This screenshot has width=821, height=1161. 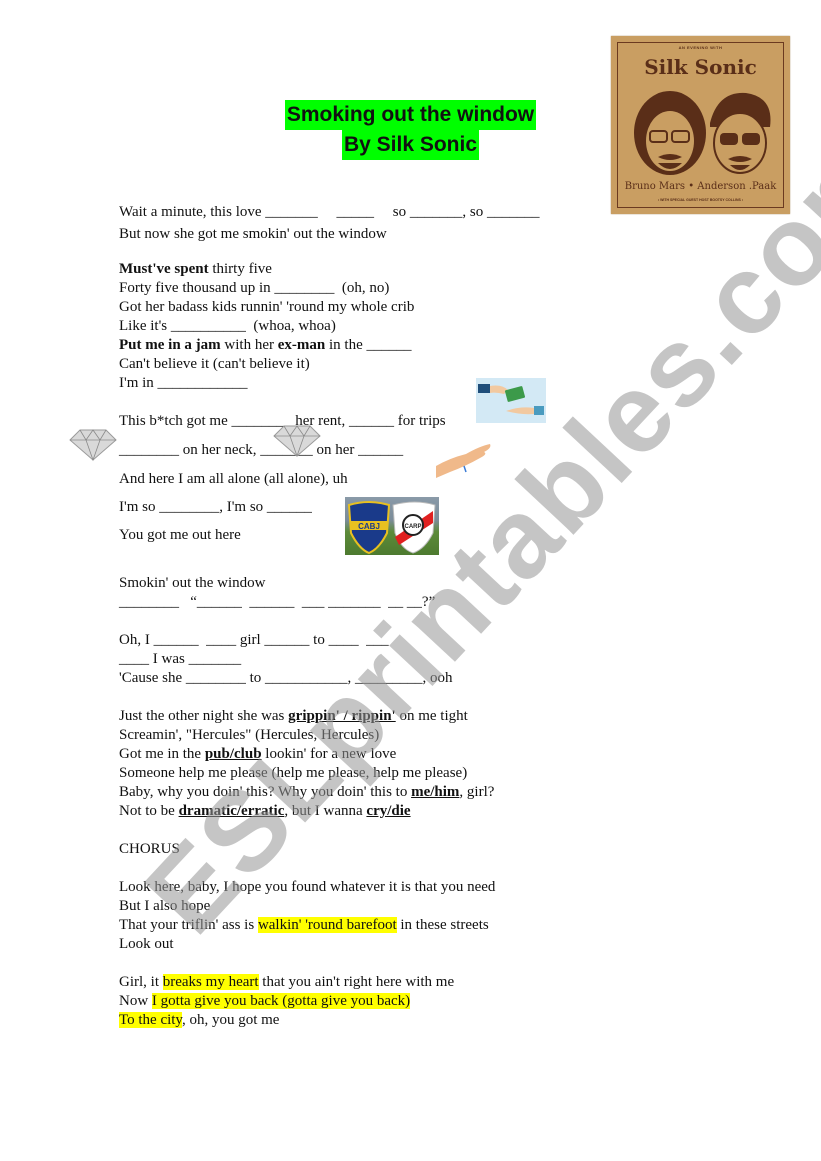 I want to click on lyric-line: ____ I was _______, so click(x=180, y=659).